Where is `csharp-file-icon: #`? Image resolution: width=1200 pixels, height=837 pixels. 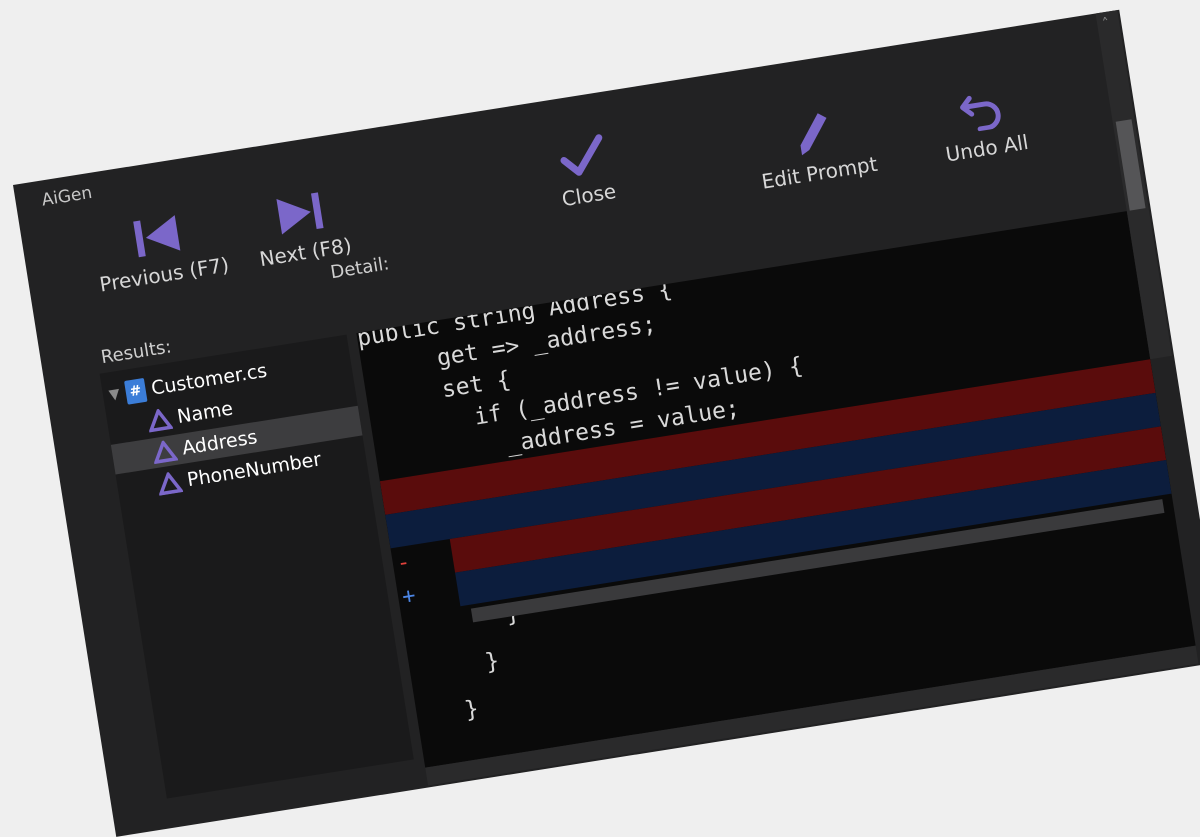
csharp-file-icon: # is located at coordinates (135, 391).